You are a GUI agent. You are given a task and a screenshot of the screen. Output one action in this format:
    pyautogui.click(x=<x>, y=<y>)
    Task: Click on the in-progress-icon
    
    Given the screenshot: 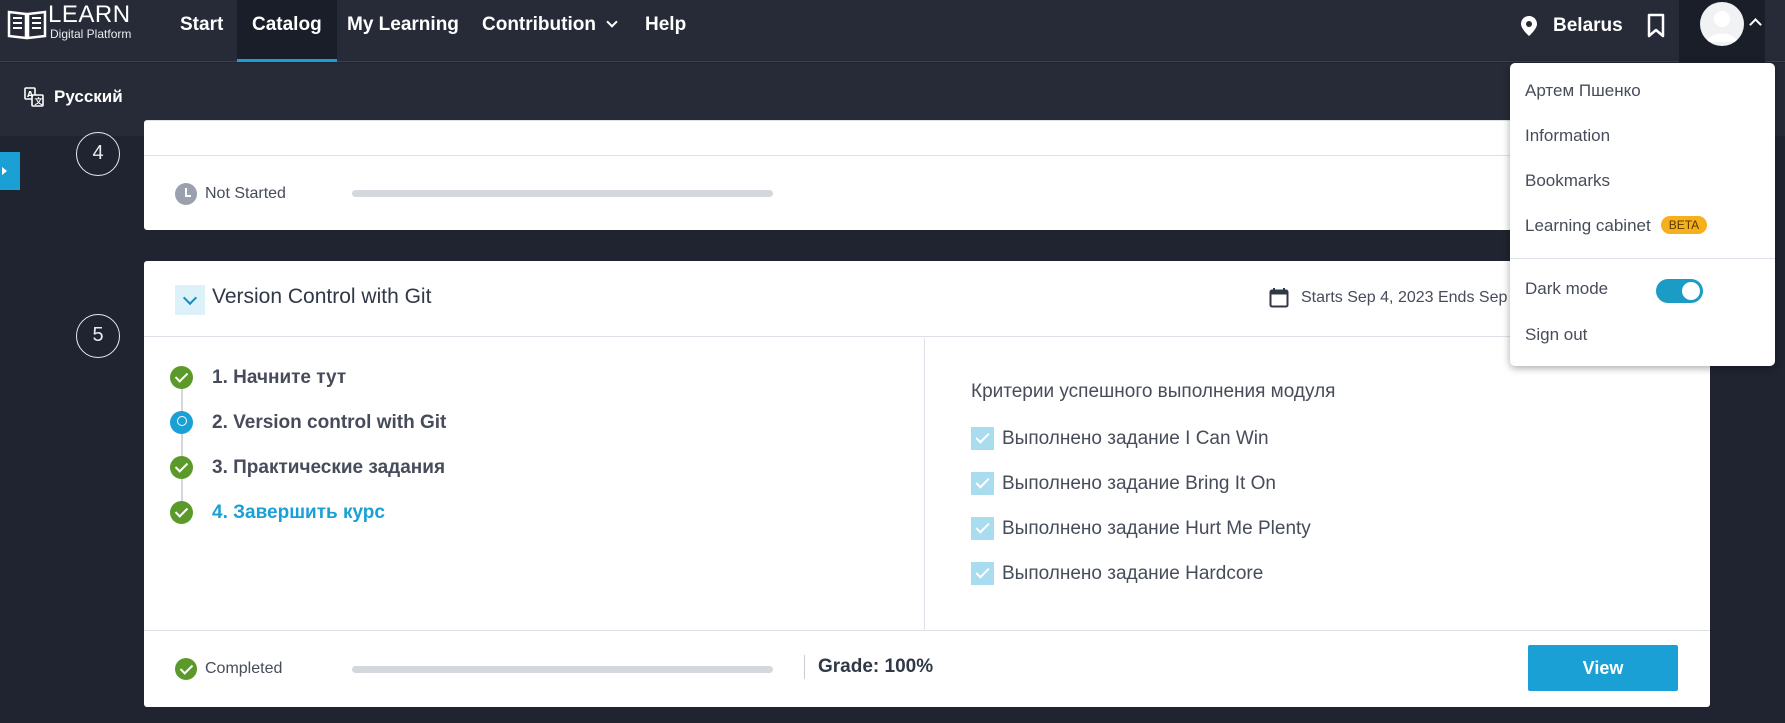 What is the action you would take?
    pyautogui.click(x=181, y=422)
    